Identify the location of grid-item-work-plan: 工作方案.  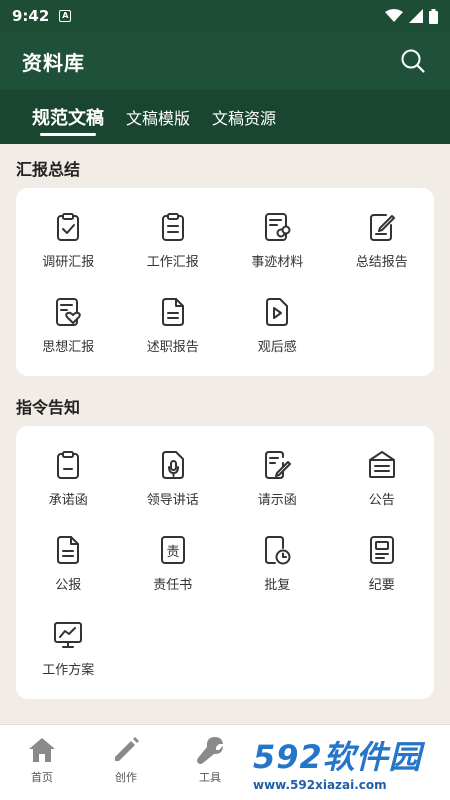
(68, 648).